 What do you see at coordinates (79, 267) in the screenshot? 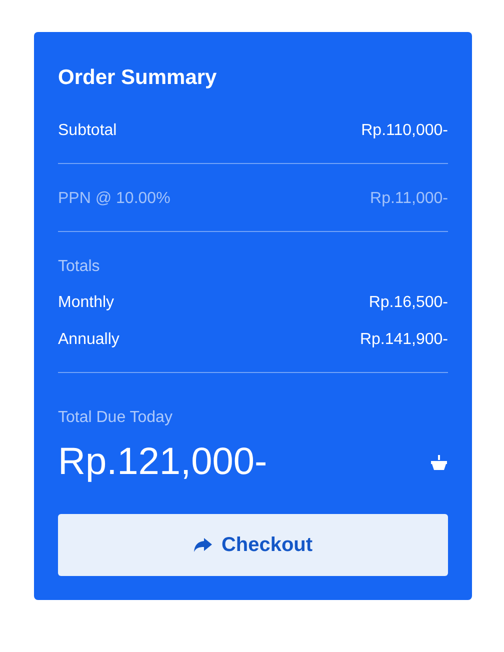
I see `section-heading: Totals` at bounding box center [79, 267].